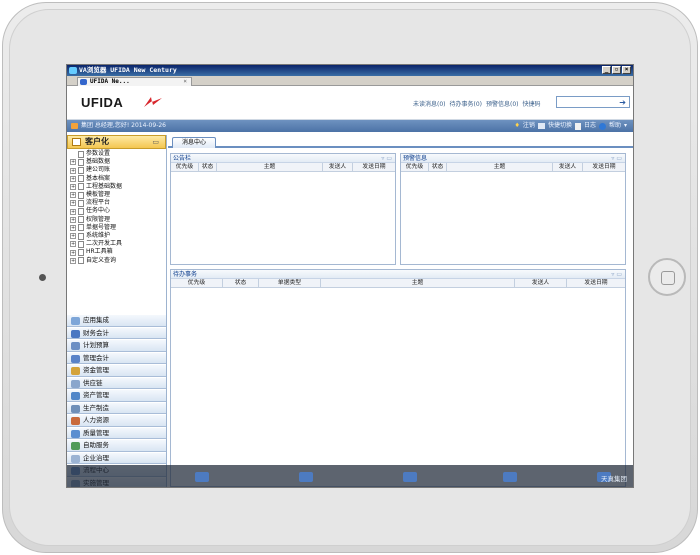  Describe the element at coordinates (118, 252) in the screenshot. I see `tree-item: + HR工具箱` at that location.